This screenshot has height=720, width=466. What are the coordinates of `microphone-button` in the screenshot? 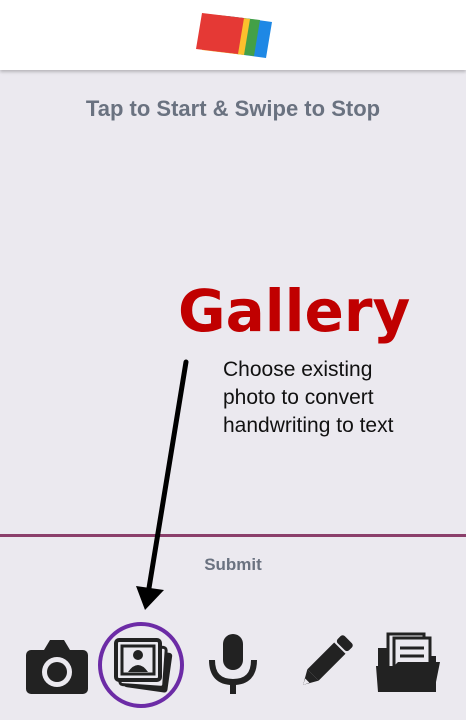 It's located at (233, 663).